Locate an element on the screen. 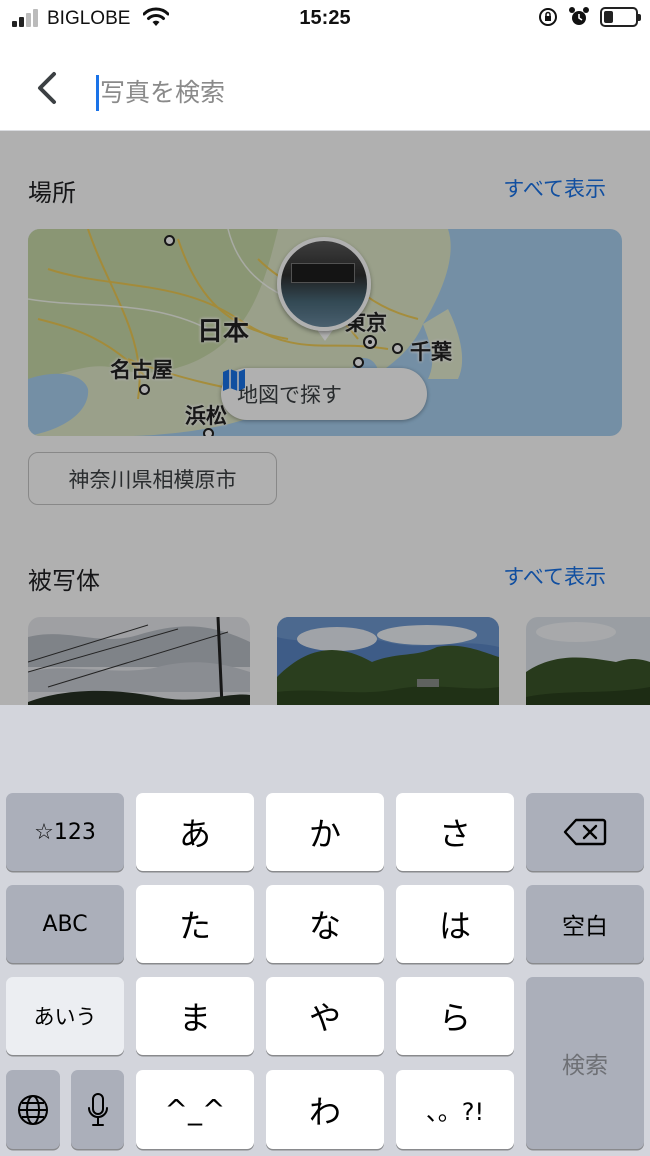 The image size is (650, 1156). microphone-icon is located at coordinates (97, 1109).